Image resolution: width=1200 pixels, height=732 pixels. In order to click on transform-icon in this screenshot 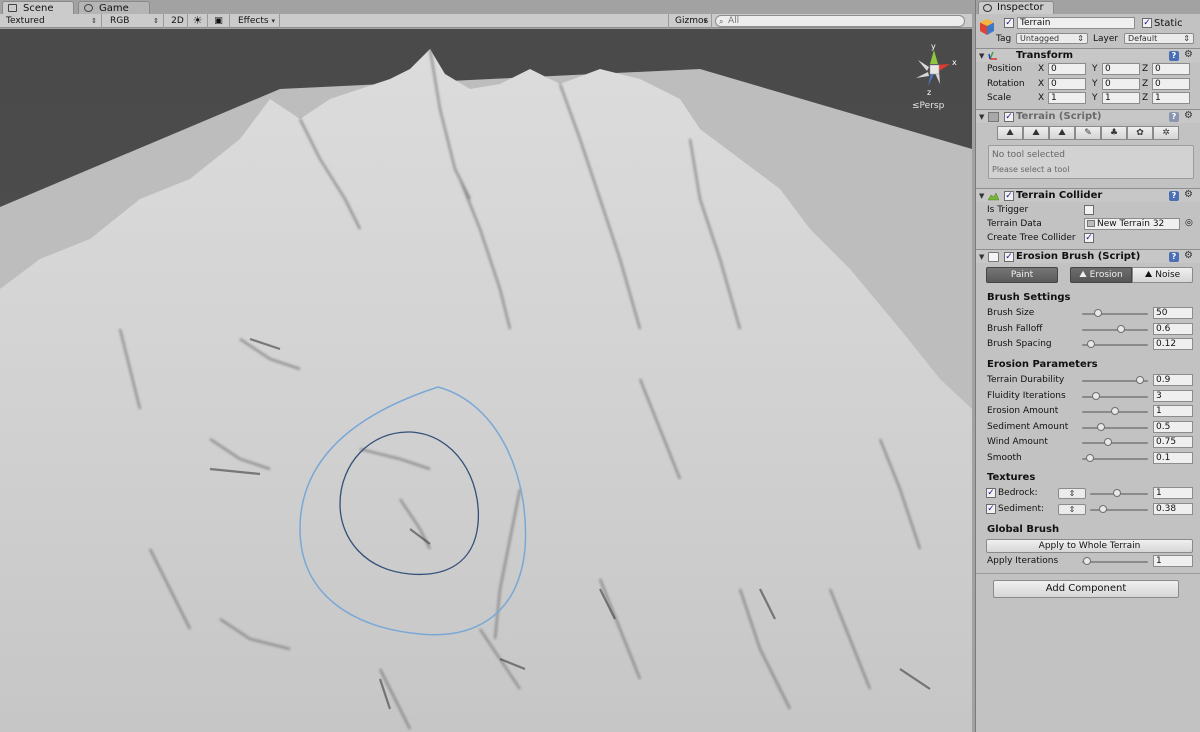, I will do `click(992, 55)`.